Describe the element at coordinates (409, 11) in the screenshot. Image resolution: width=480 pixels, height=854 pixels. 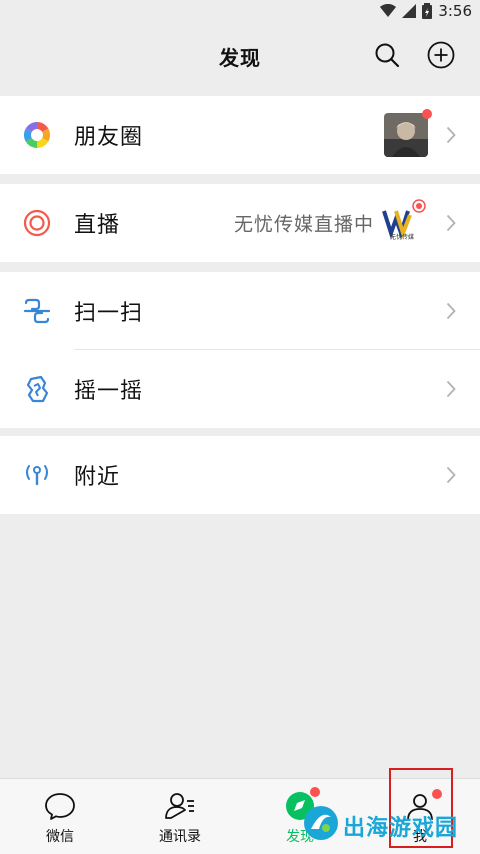
I see `signal-icon` at that location.